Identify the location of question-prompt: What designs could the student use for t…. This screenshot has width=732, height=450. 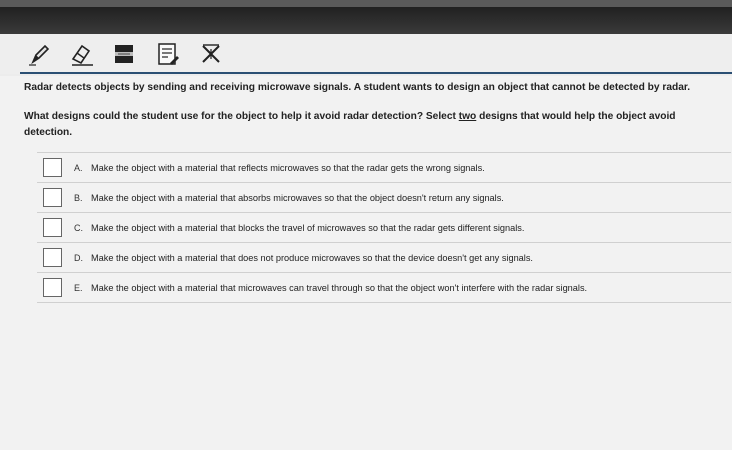
(369, 125).